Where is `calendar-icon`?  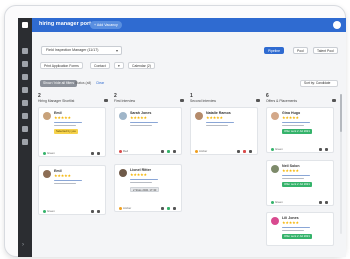 calendar-icon is located at coordinates (25, 103).